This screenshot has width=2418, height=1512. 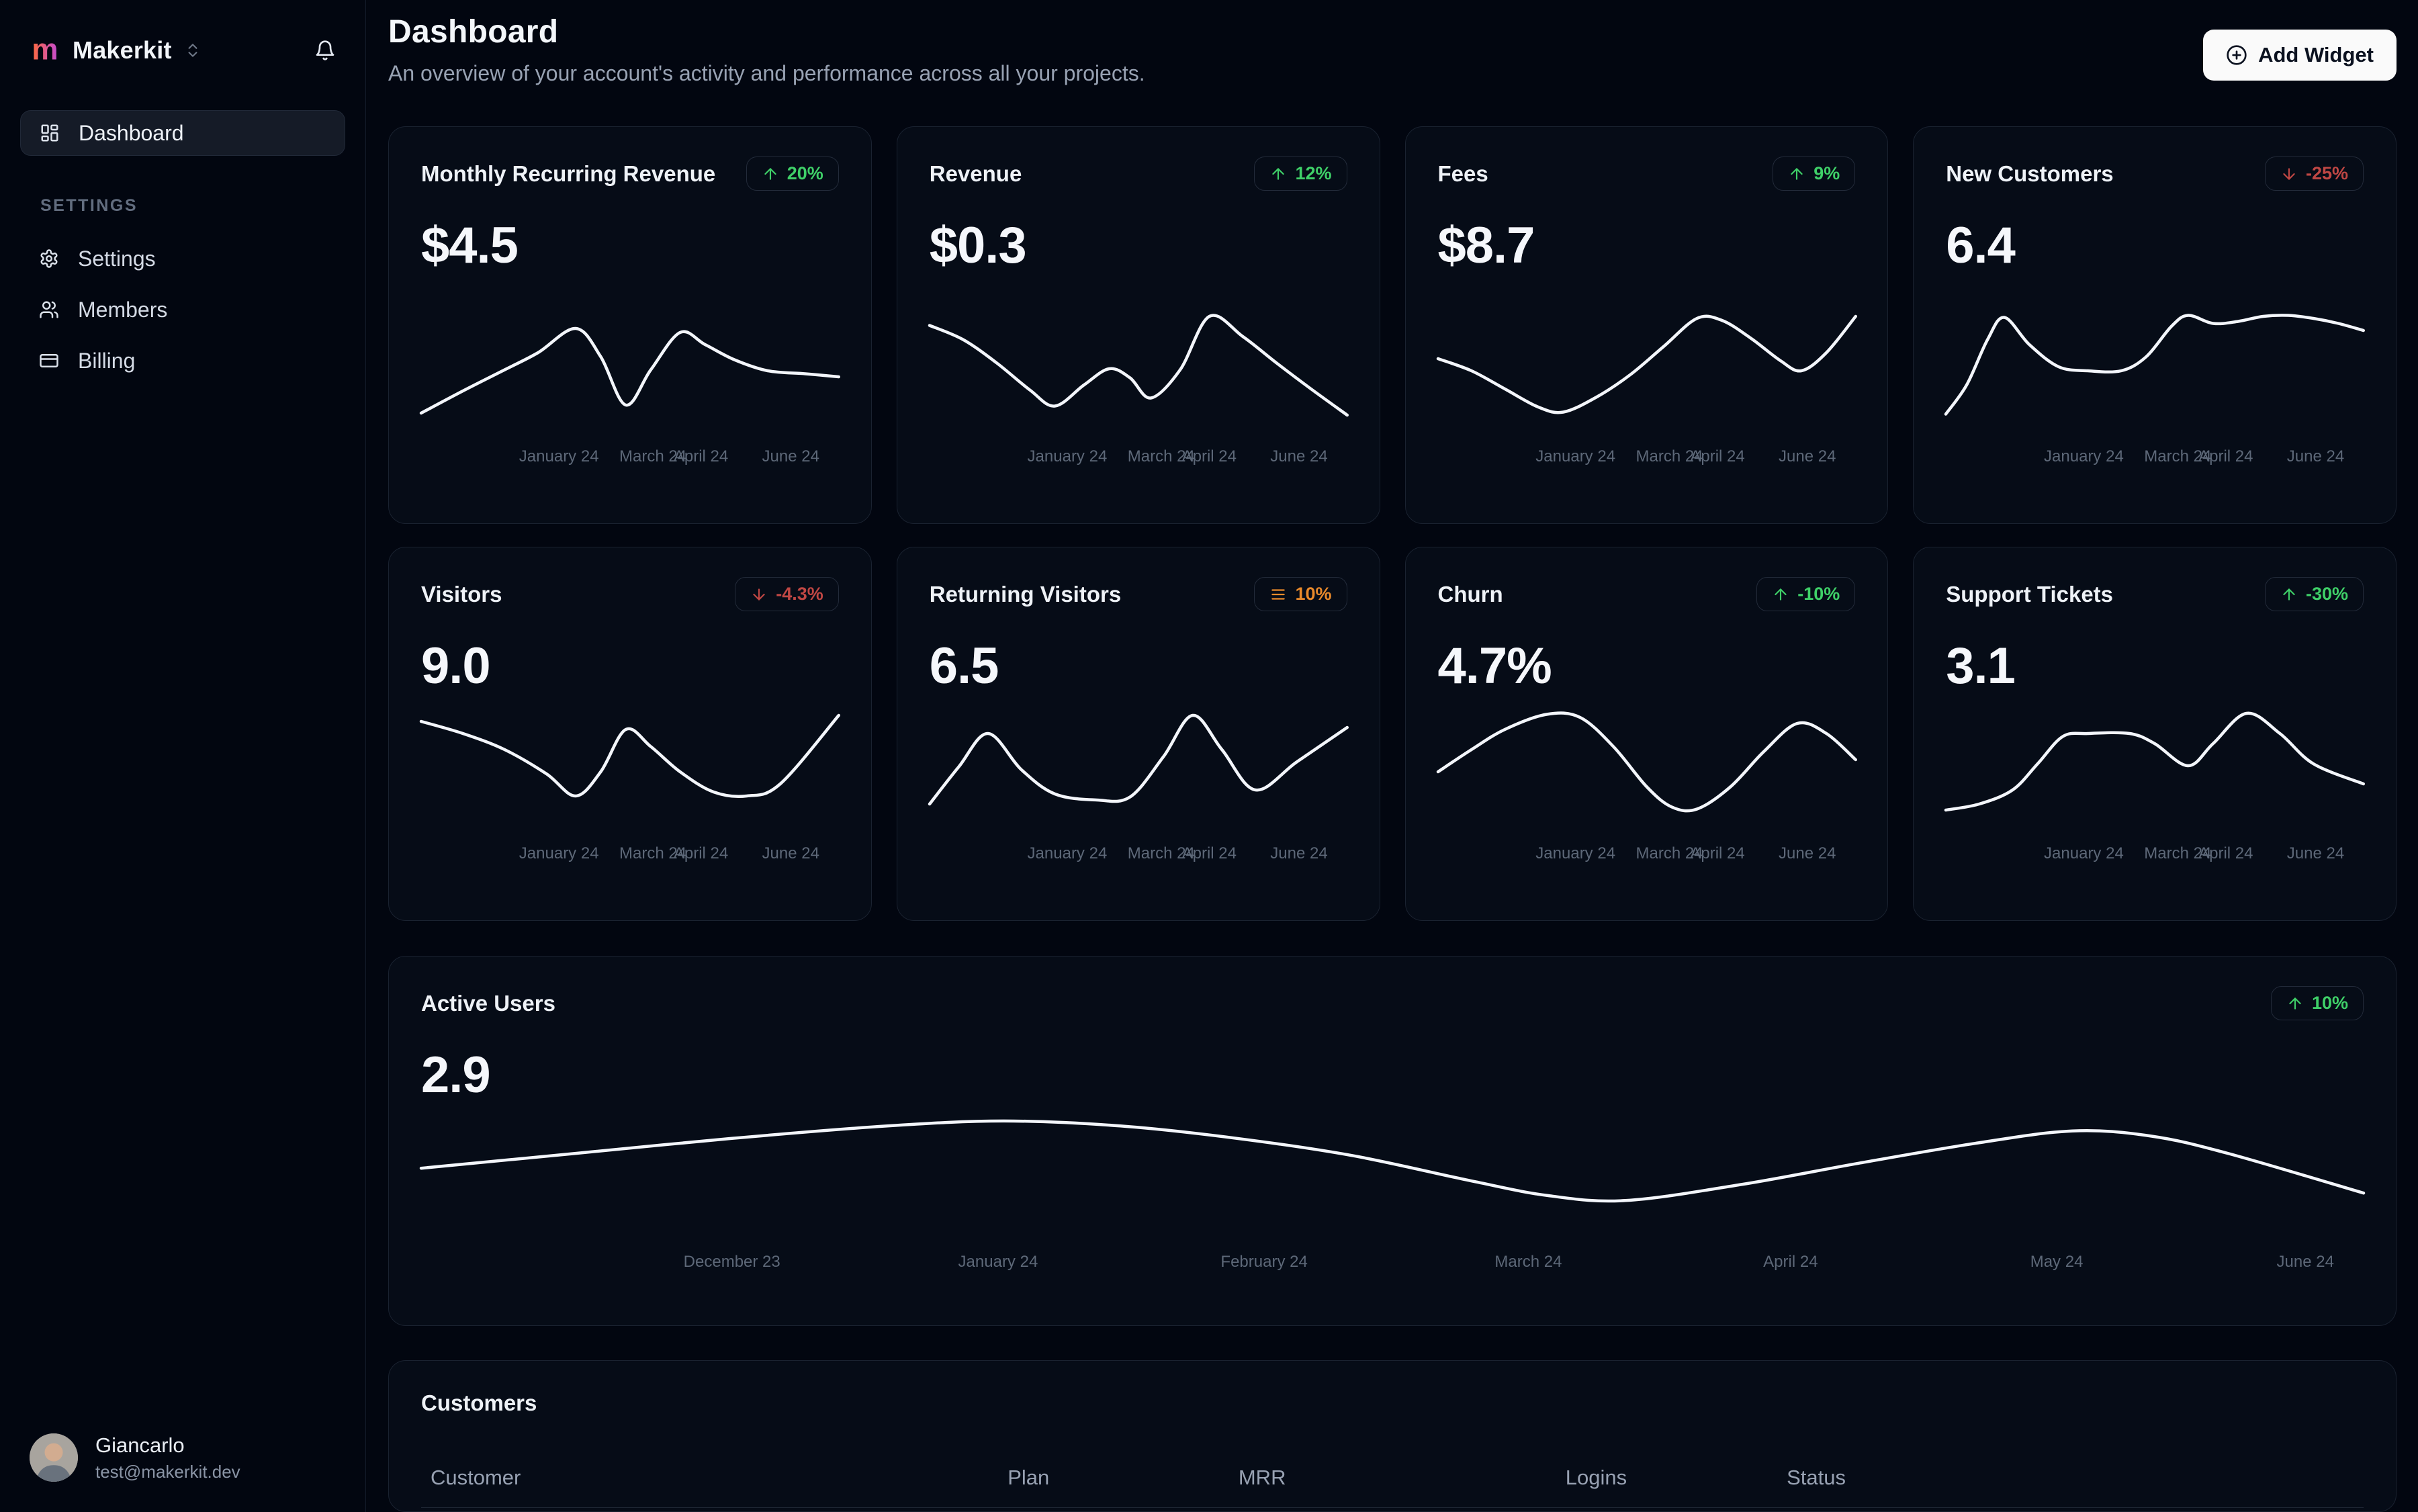 What do you see at coordinates (1300, 174) in the screenshot?
I see `trend-badge: 12%` at bounding box center [1300, 174].